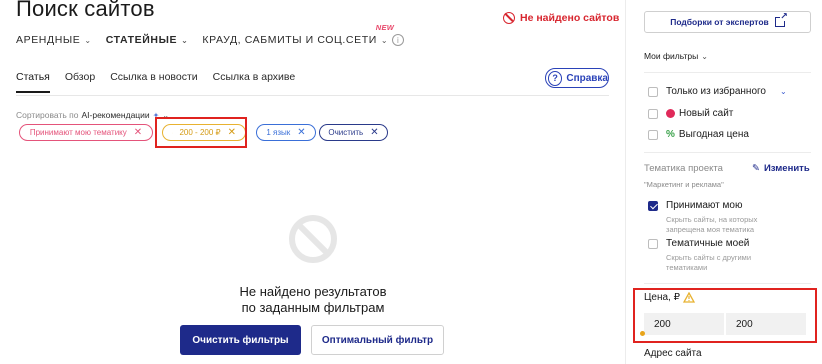 The width and height of the screenshot is (822, 364). I want to click on category-rental-label: АРЕНДНЫЕ, so click(48, 40).